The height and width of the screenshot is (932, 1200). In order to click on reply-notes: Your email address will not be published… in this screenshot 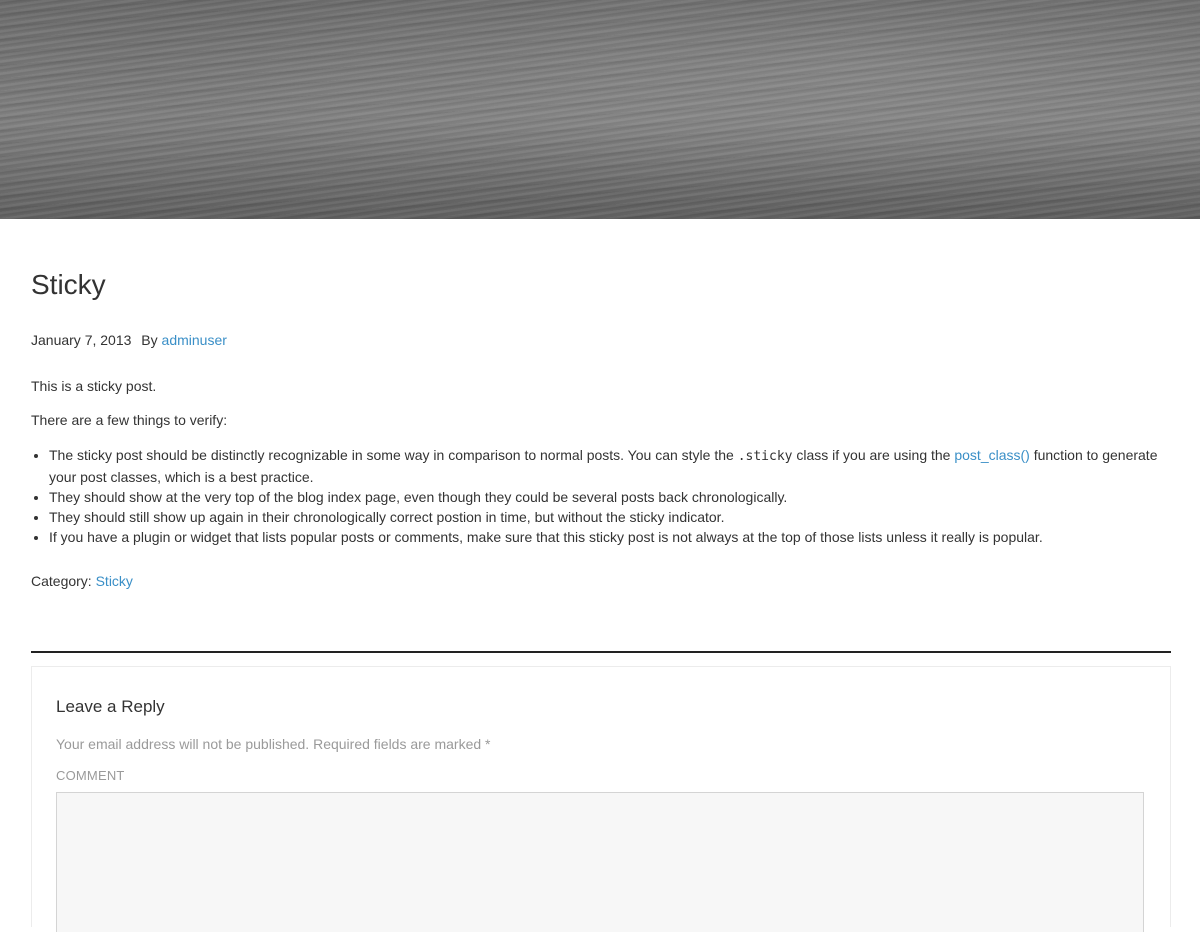, I will do `click(273, 744)`.